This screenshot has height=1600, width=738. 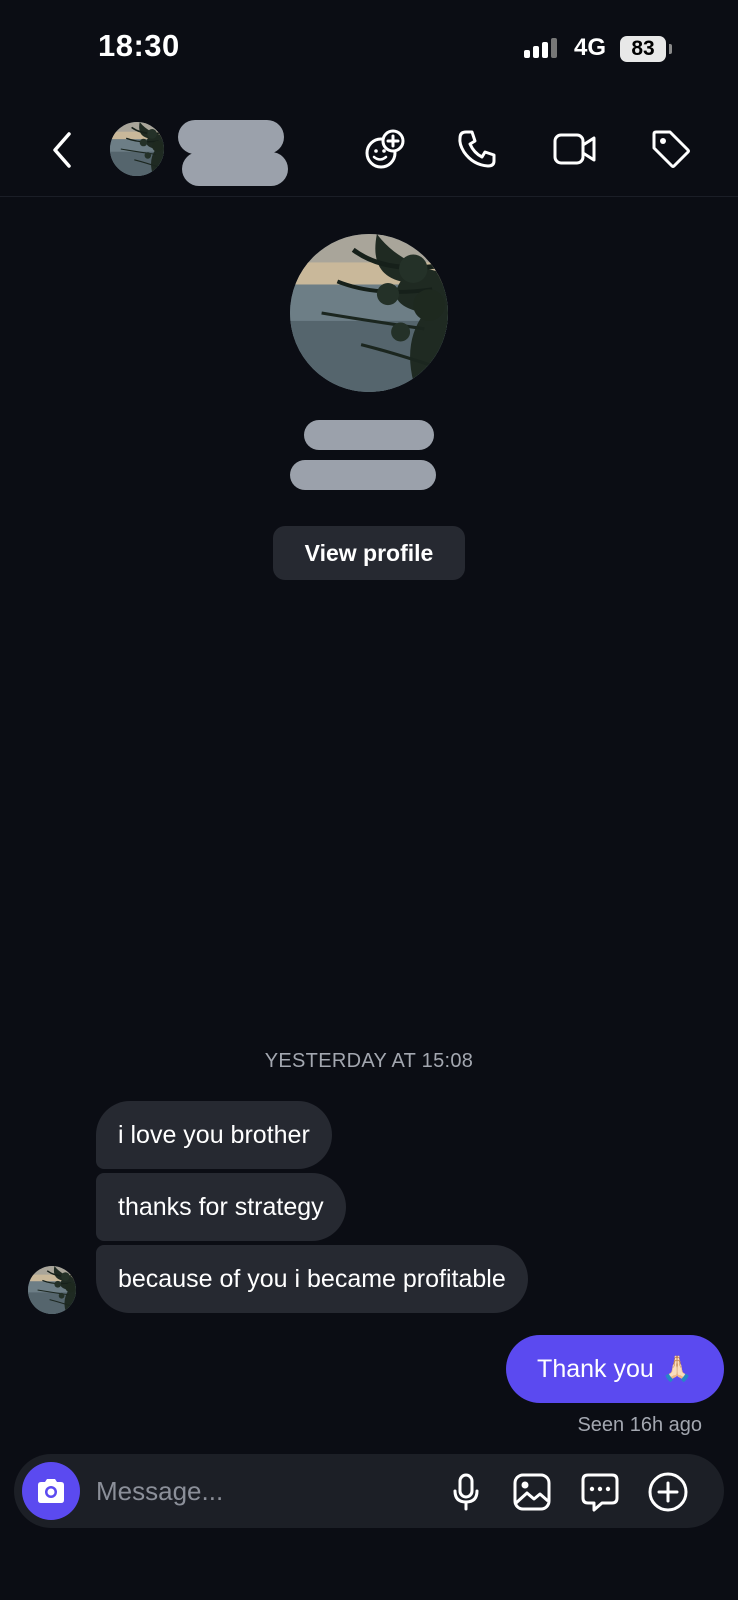 I want to click on image-icon, so click(x=532, y=1492).